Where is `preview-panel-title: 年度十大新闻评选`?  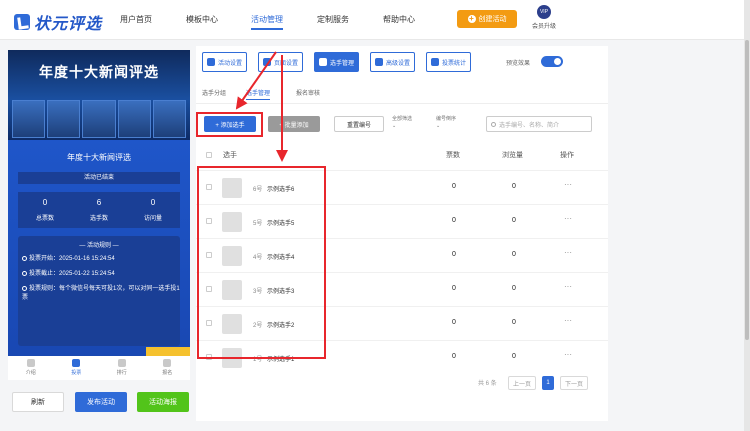 preview-panel-title: 年度十大新闻评选 is located at coordinates (99, 157).